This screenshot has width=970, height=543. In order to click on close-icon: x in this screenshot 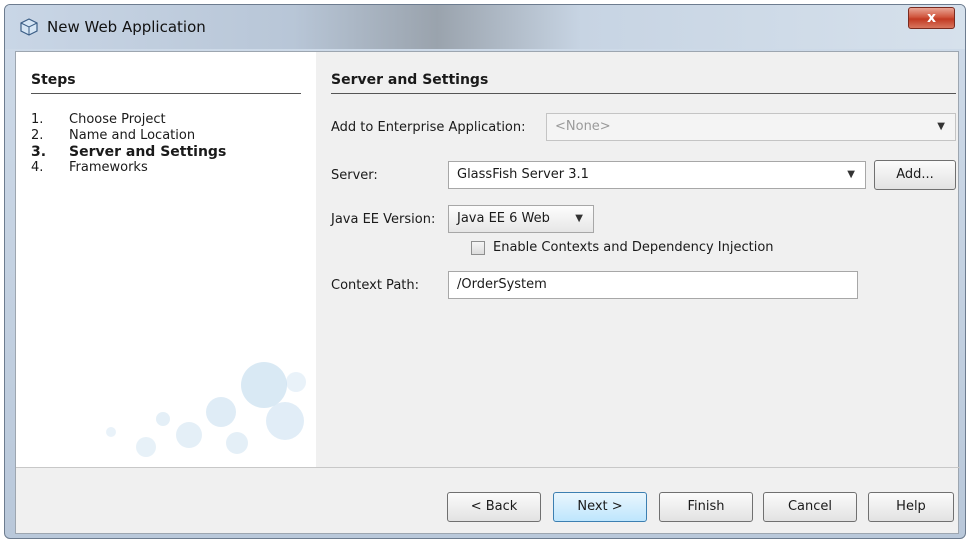, I will do `click(931, 18)`.